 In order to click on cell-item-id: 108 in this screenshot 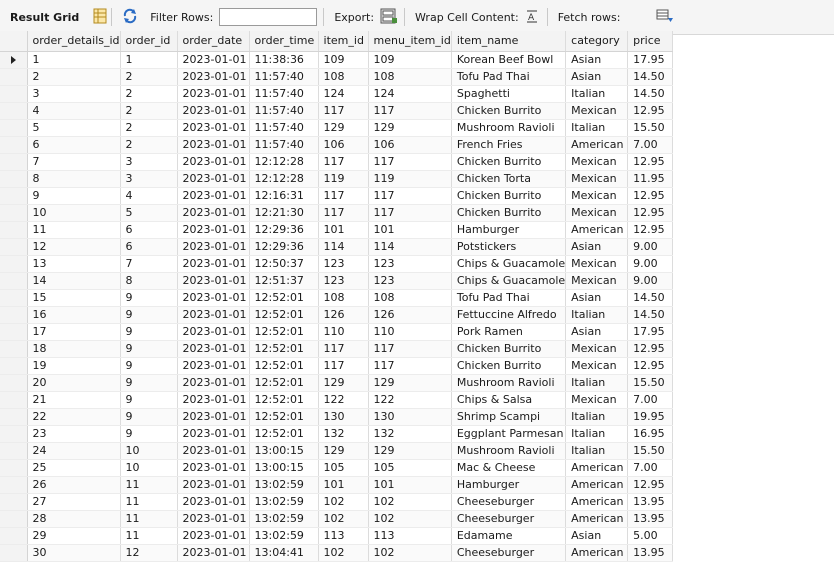, I will do `click(343, 298)`.